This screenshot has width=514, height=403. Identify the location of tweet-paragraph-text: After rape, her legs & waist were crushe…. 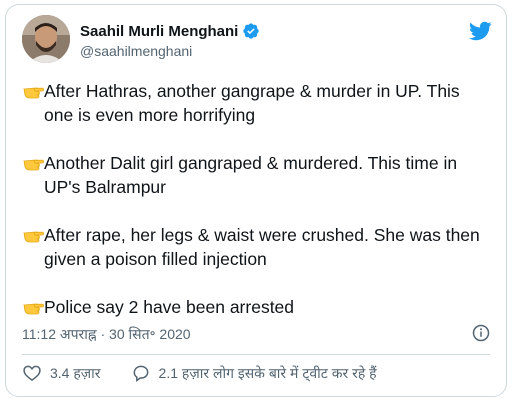
(262, 247).